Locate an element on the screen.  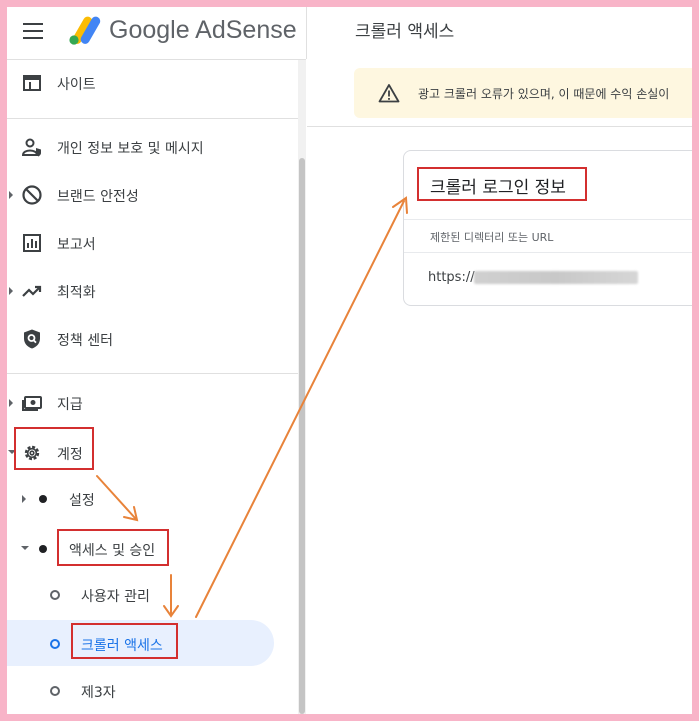
restricted-url-value: https:// is located at coordinates (451, 277).